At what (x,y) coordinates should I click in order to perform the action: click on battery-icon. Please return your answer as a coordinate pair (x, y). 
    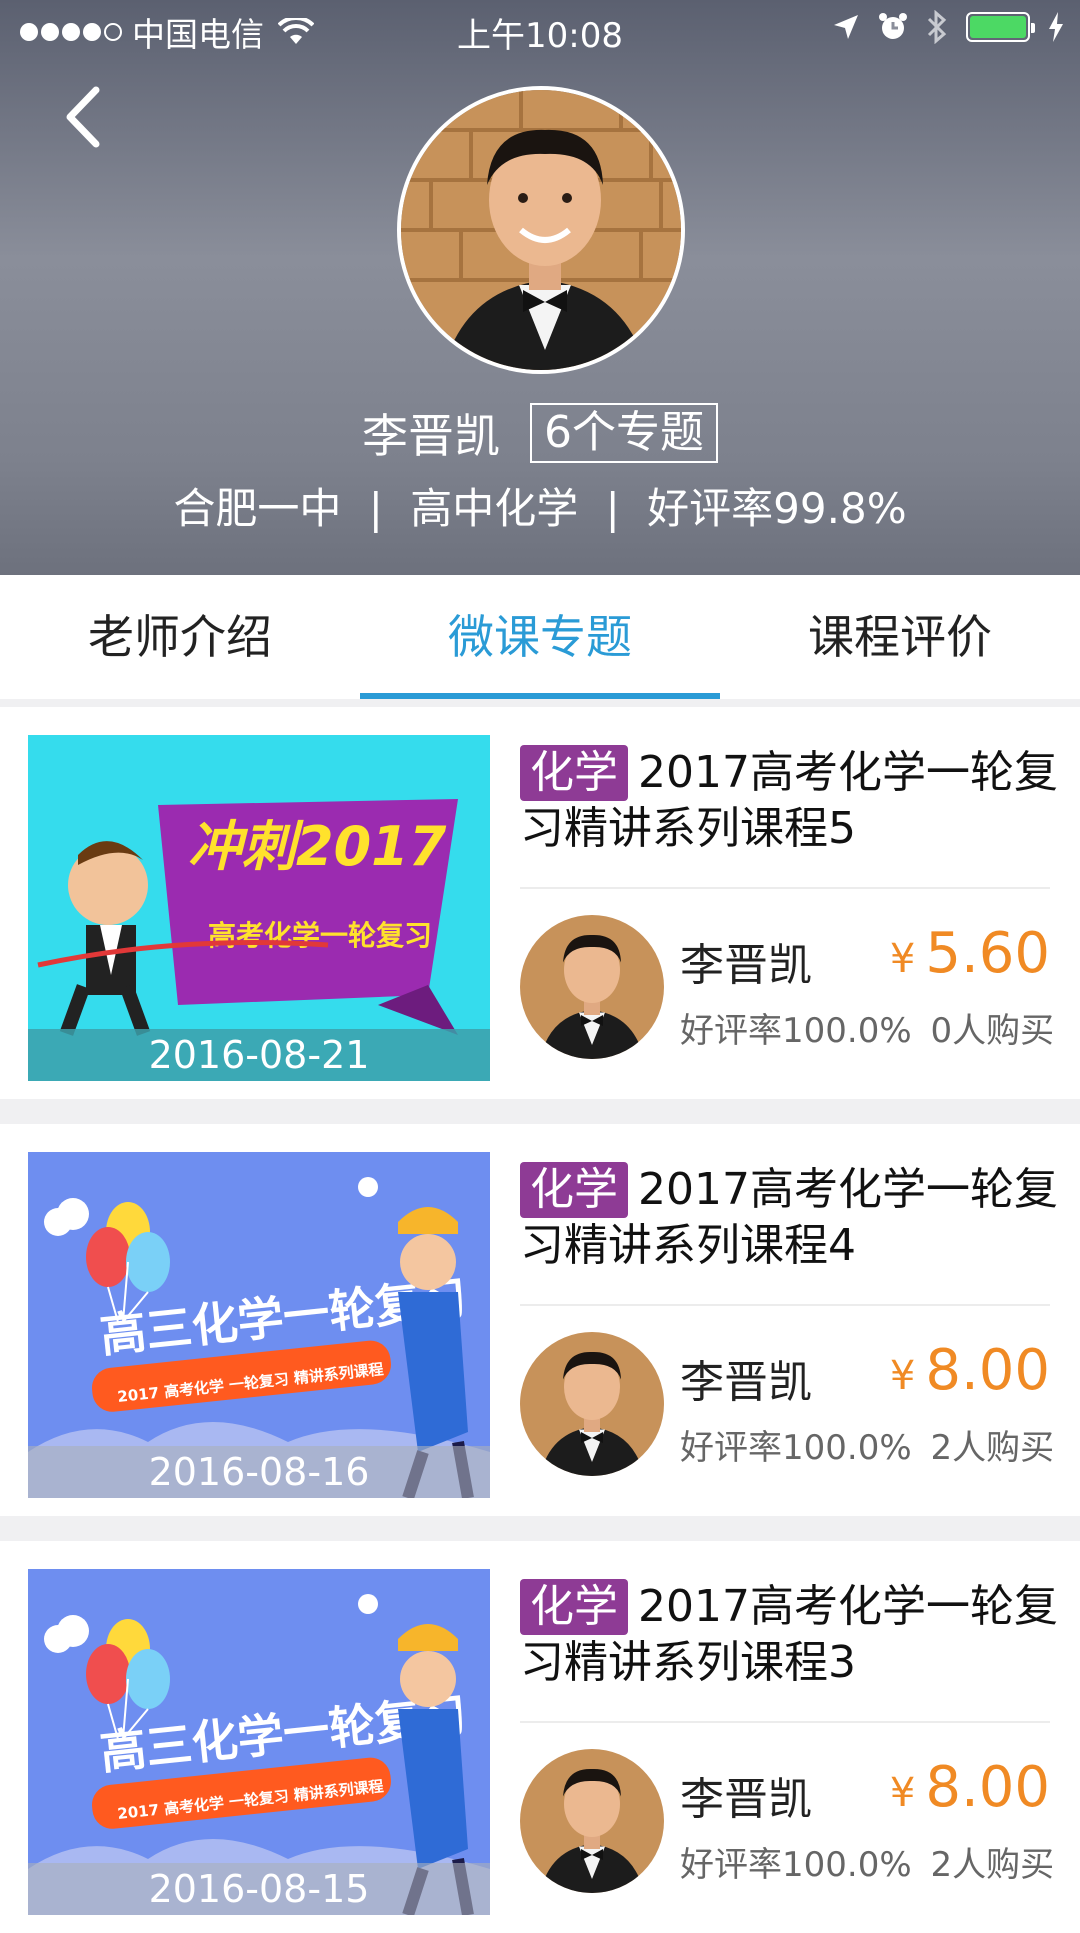
    Looking at the image, I should click on (1000, 27).